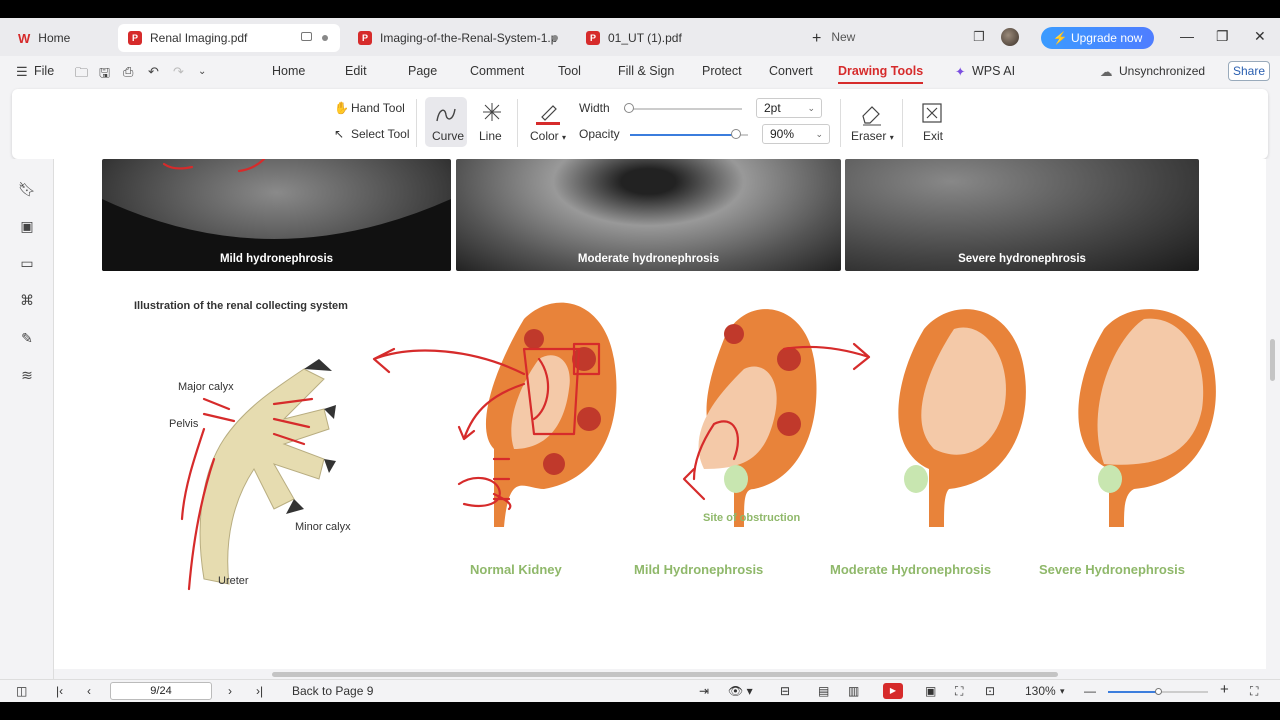 The width and height of the screenshot is (1280, 720). I want to click on last-page-icon: ›|, so click(259, 691).